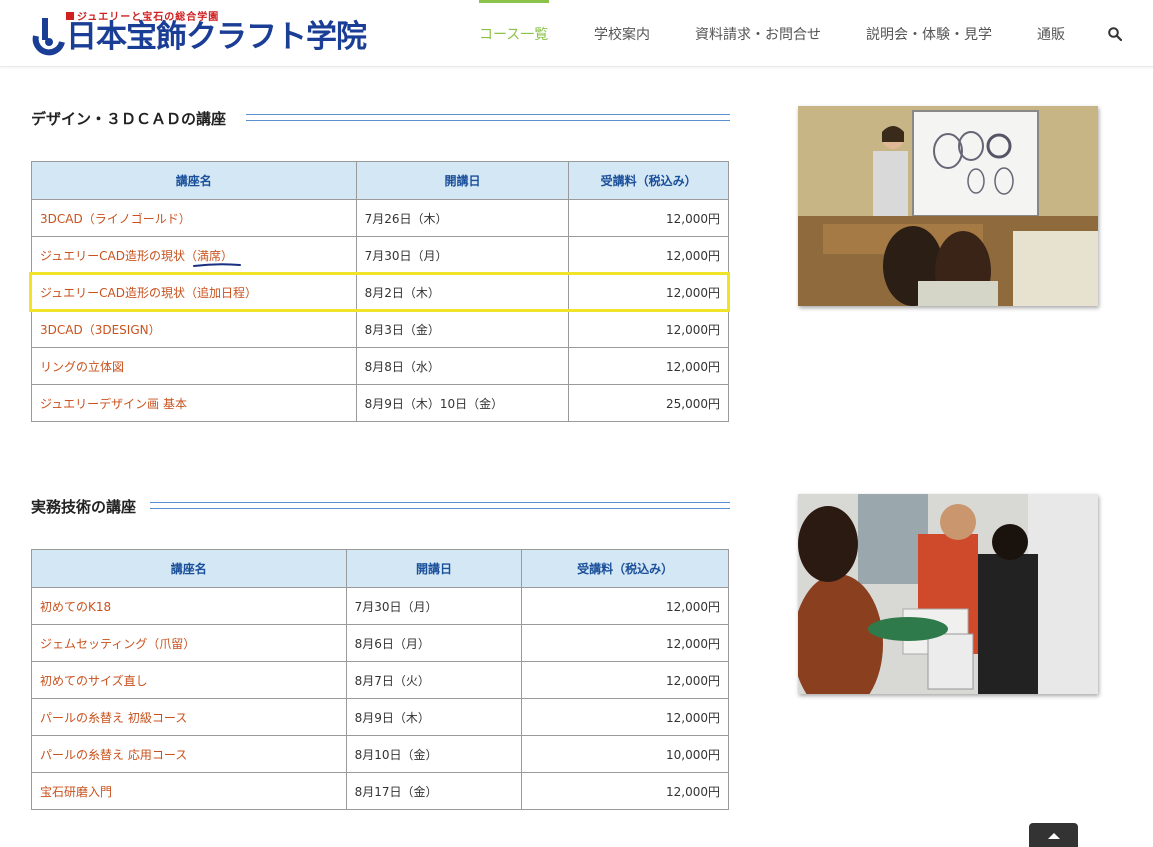 The width and height of the screenshot is (1153, 847). I want to click on table-row: パールの糸替え 初級コース 8月9日（木） 12,000円, so click(380, 717).